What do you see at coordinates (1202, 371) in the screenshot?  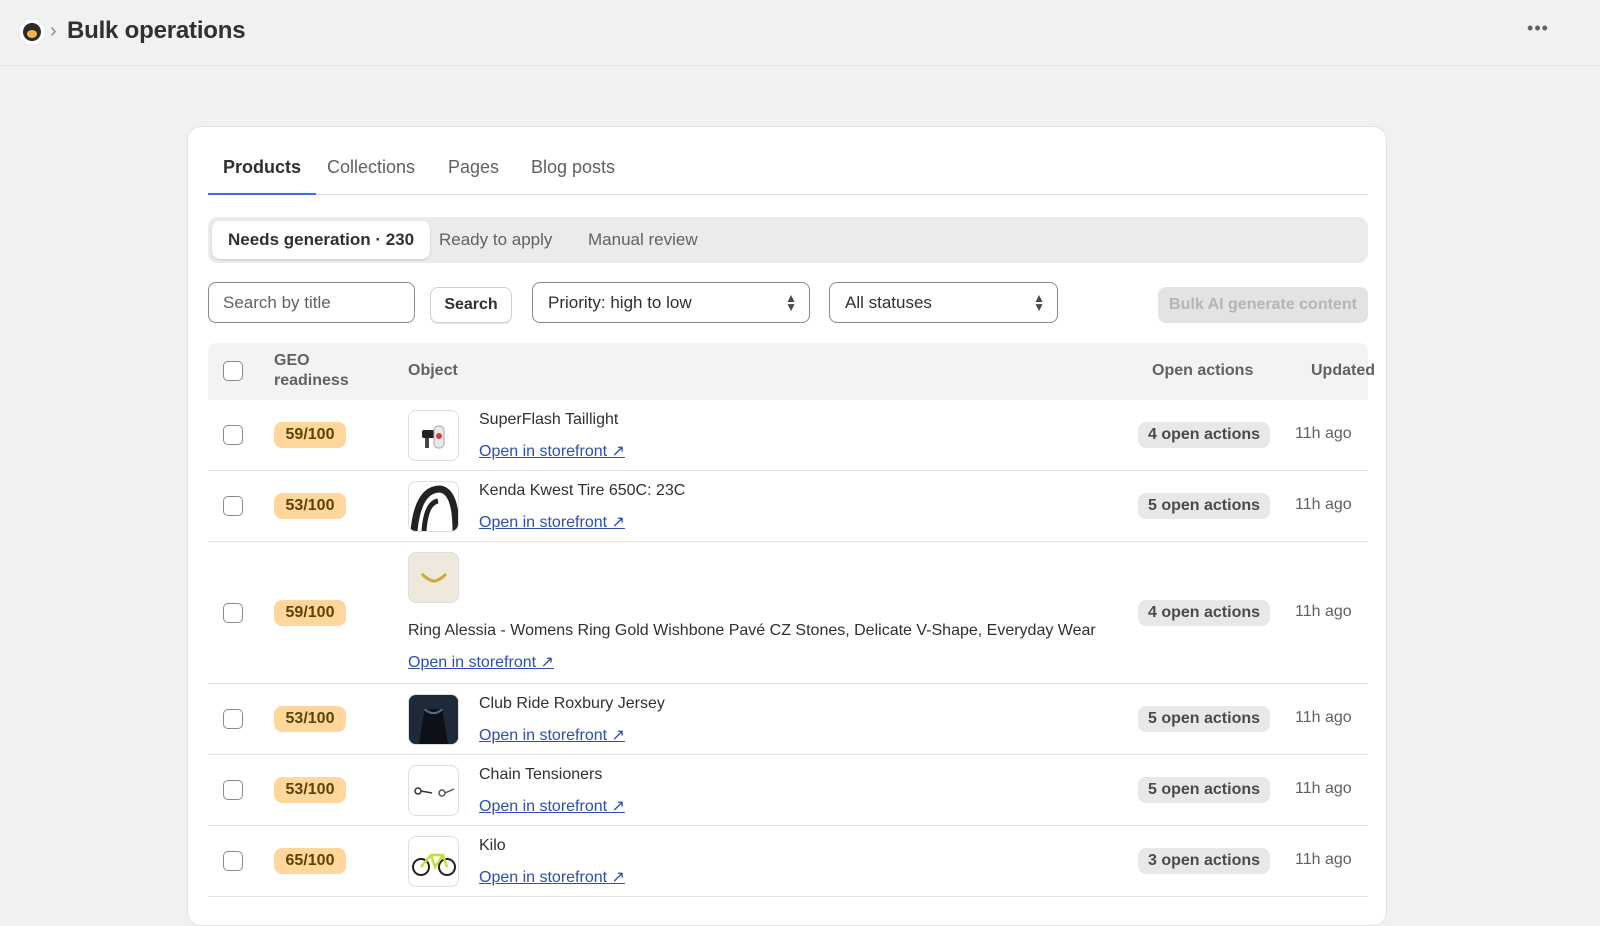 I see `column-open-actions: Open actions` at bounding box center [1202, 371].